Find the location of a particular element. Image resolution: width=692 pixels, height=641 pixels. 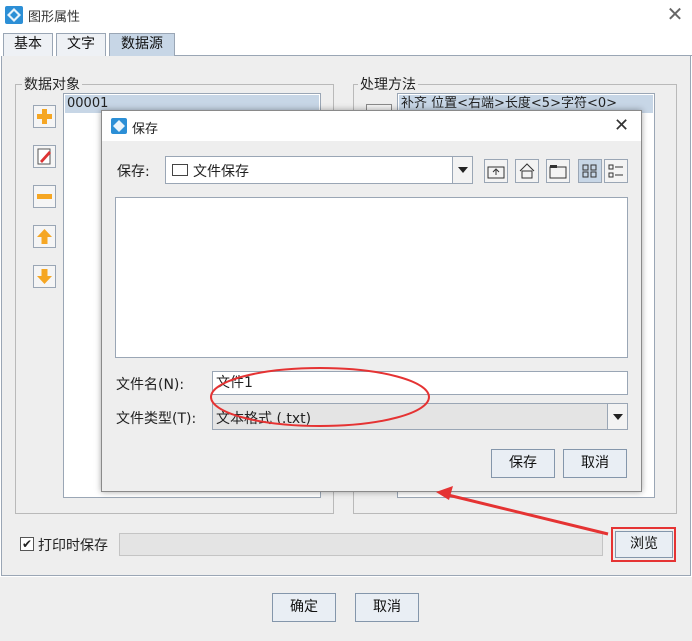

annotation-arrow-head is located at coordinates (444, 493).